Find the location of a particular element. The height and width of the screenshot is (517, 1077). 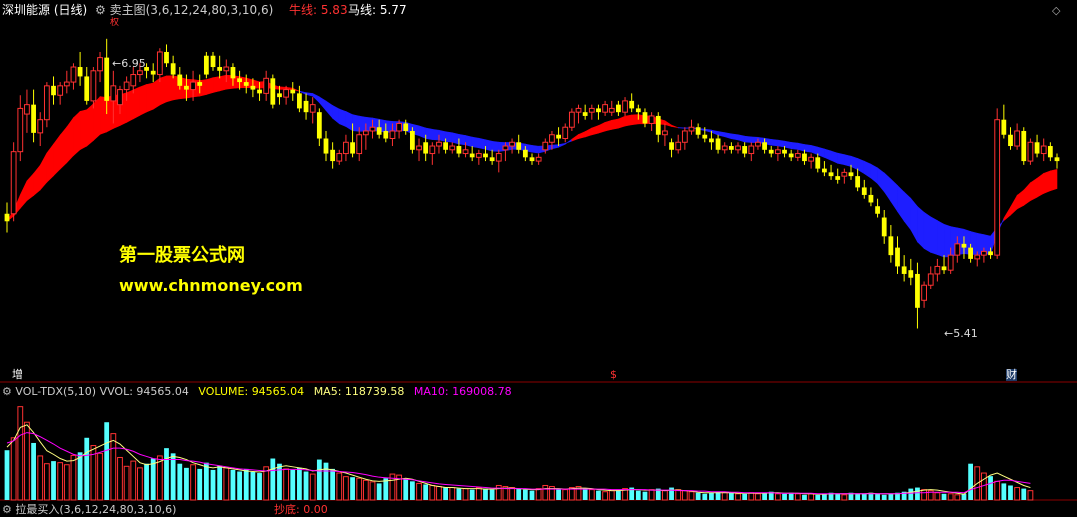

vol-indicator-name: VOL-TDX(5,10) is located at coordinates (55, 391).